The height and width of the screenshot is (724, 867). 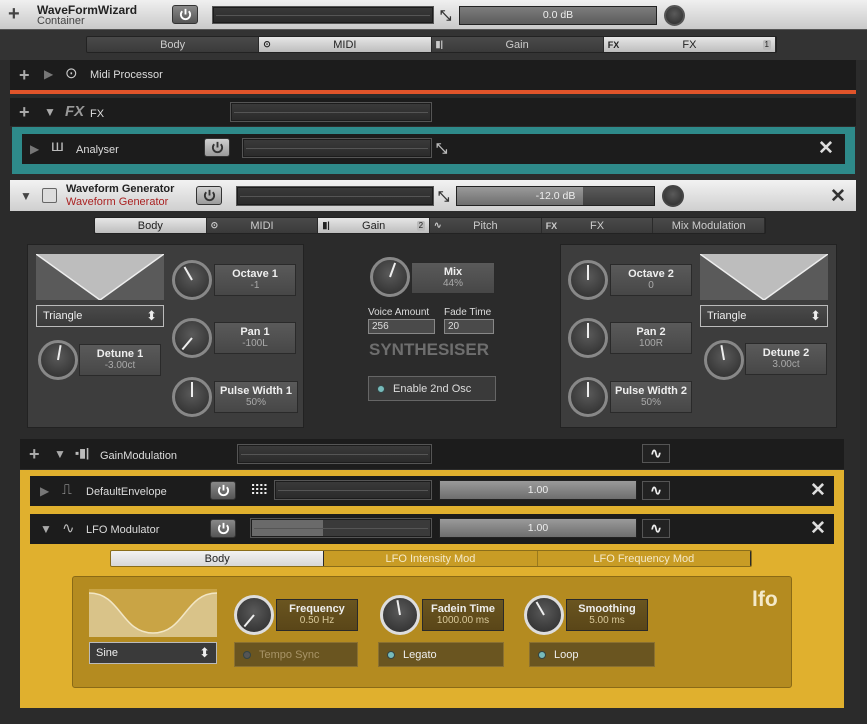 I want to click on pan1-knob, so click(x=192, y=338).